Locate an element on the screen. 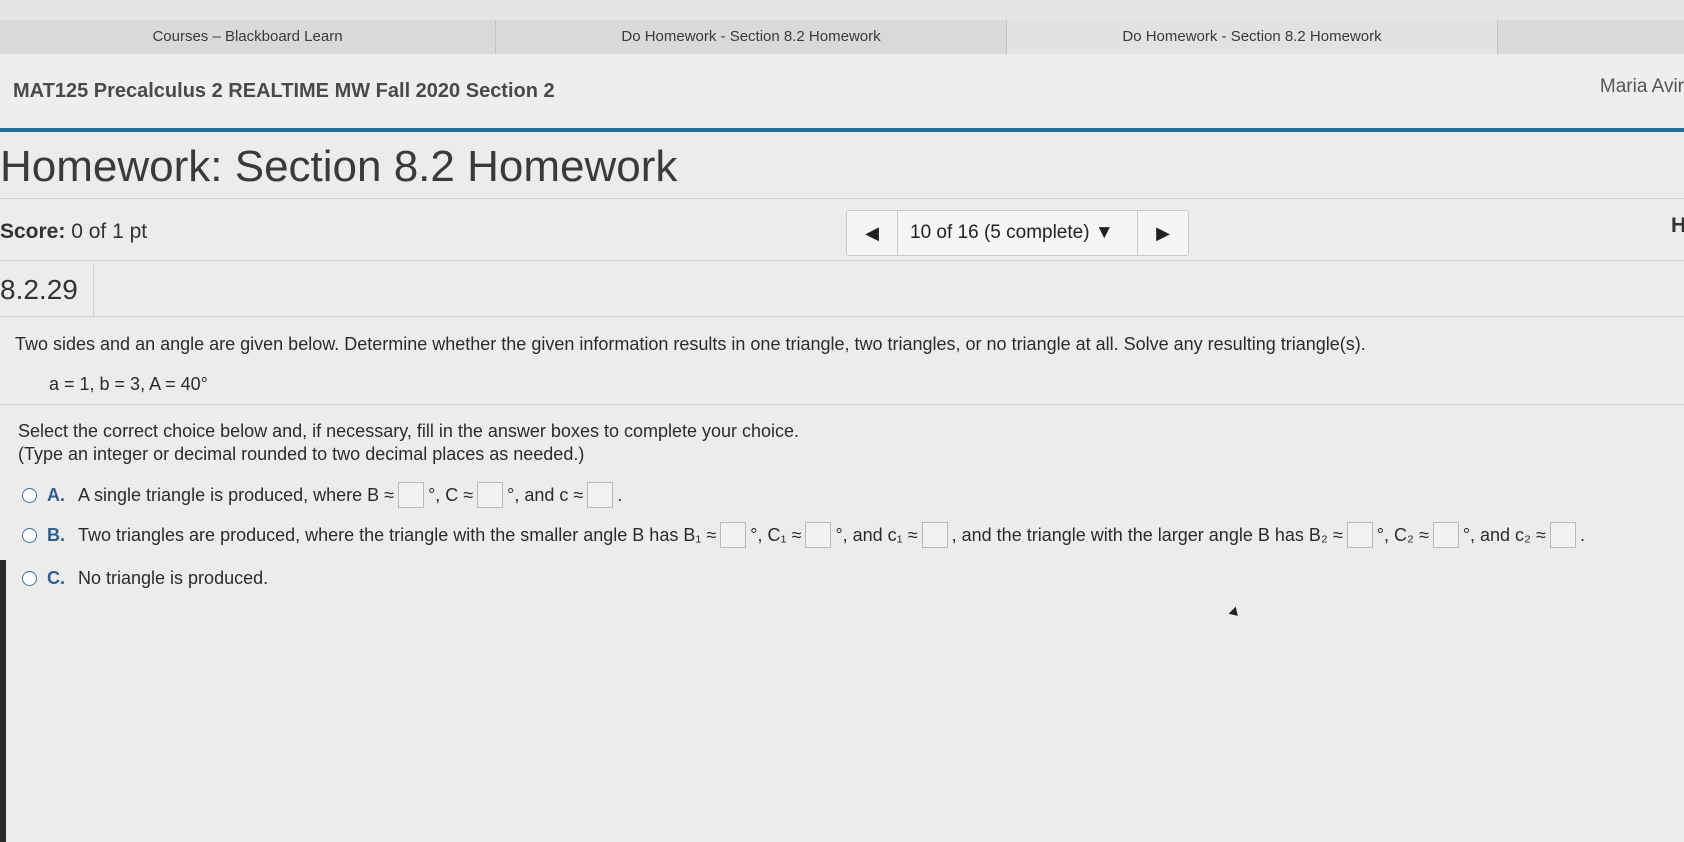  score: Score: 0 of 1 pt is located at coordinates (73, 232).